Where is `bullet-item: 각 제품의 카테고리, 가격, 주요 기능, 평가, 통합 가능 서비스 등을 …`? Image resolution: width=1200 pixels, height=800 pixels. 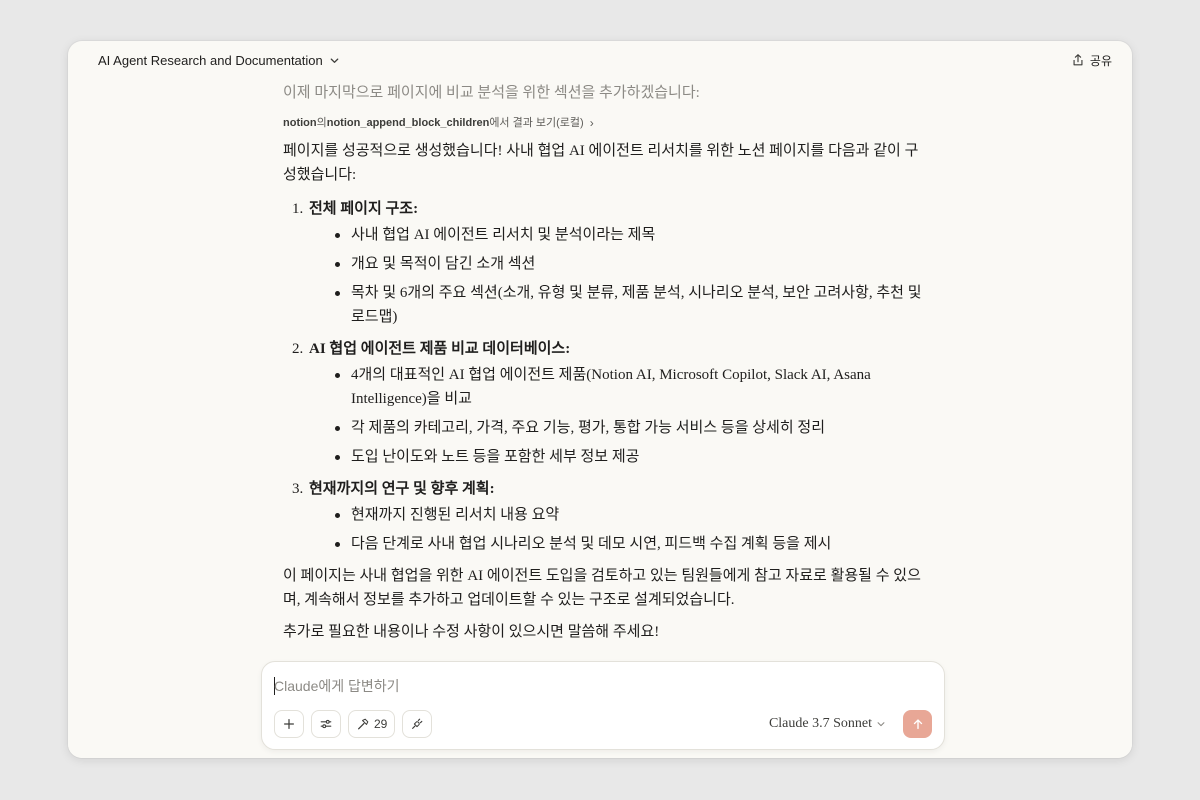
bullet-item: 각 제품의 카테고리, 가격, 주요 기능, 평가, 통합 가능 서비스 등을 … is located at coordinates (629, 428).